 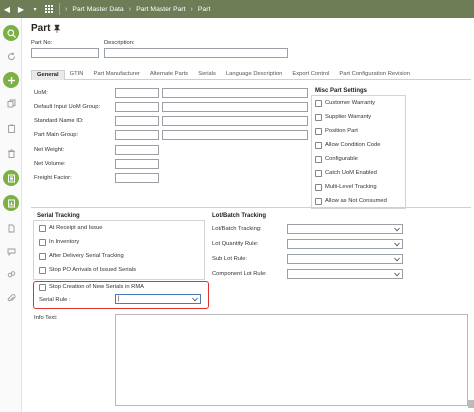 I want to click on catch-uom-enabled-label: Catch UoM Enabled, so click(x=351, y=173).